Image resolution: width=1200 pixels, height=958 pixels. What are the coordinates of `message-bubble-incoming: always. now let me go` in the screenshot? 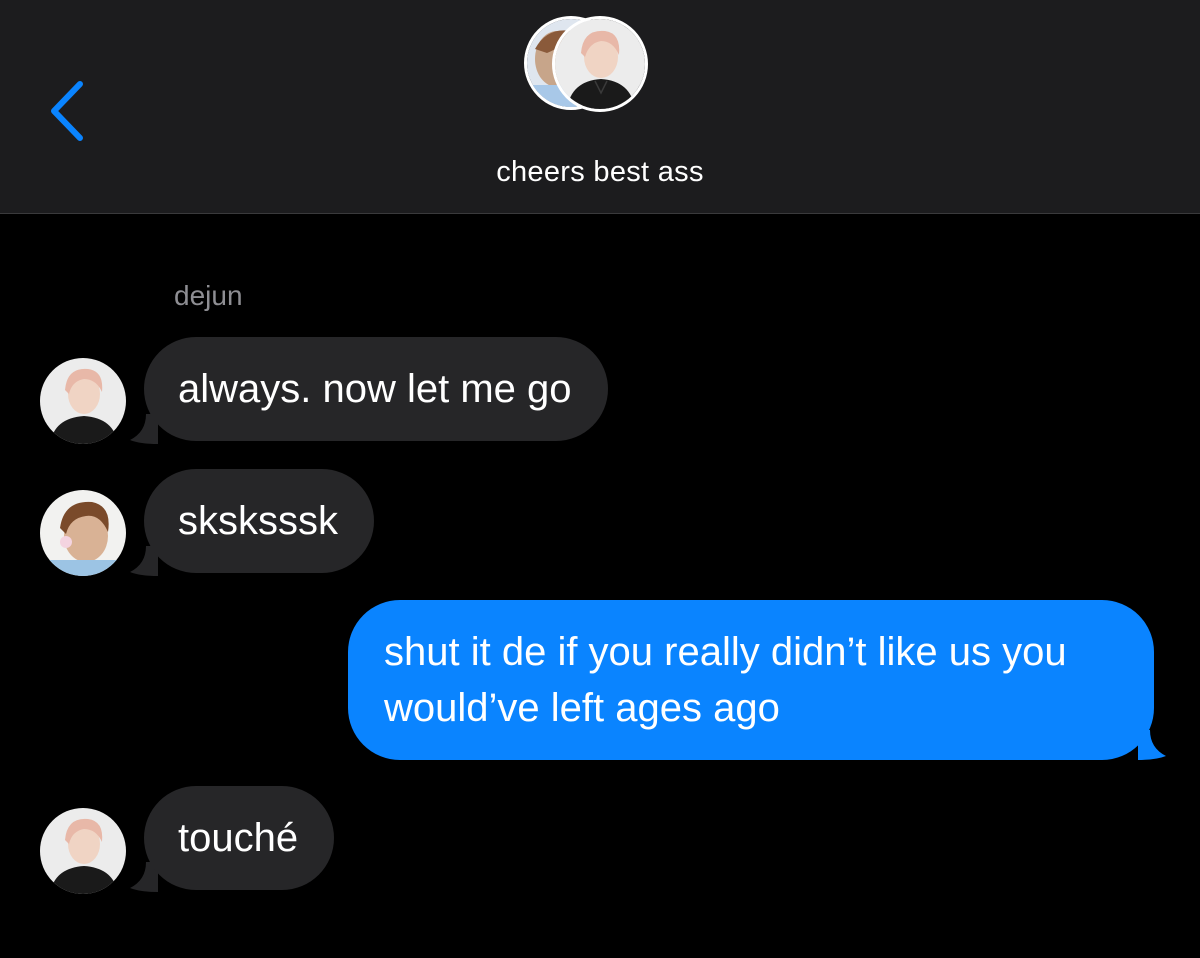 It's located at (376, 389).